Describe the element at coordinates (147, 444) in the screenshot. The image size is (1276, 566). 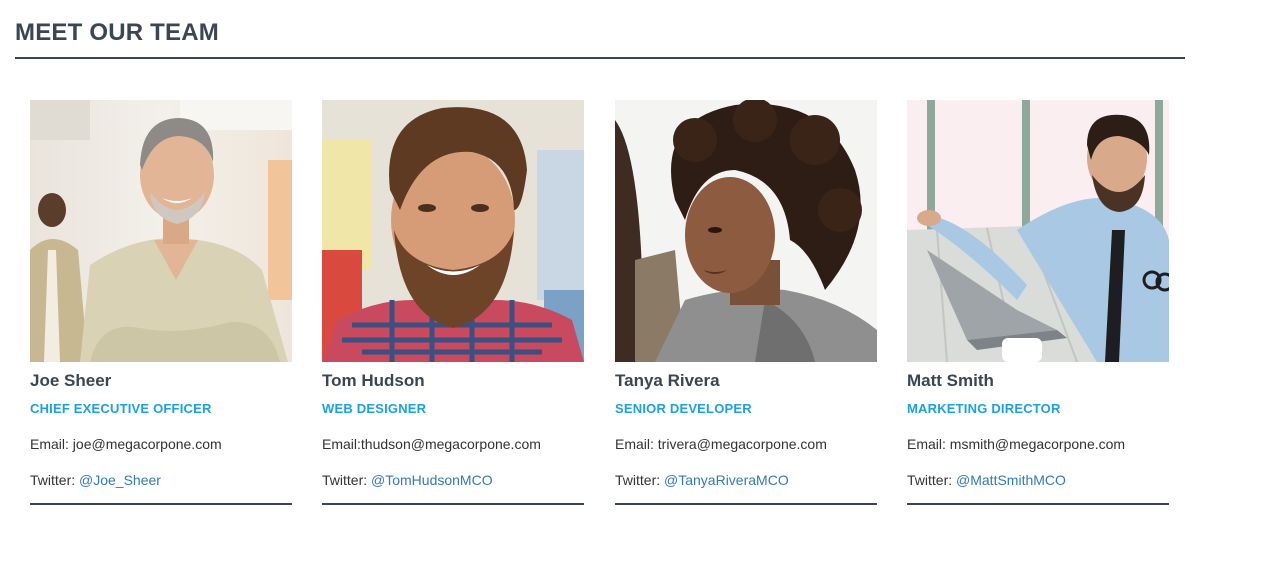
I see `email-address: joe@megacorpone.com` at that location.